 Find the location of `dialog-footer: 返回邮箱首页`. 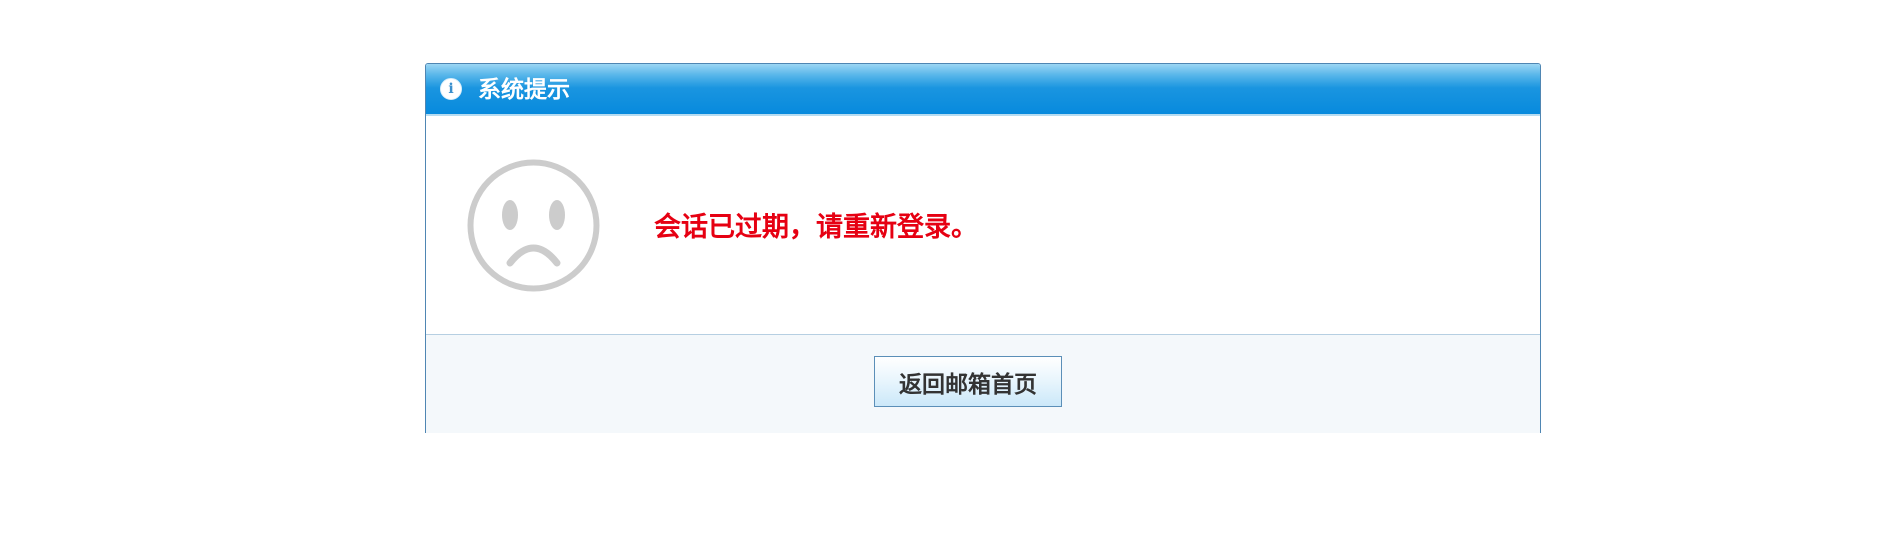

dialog-footer: 返回邮箱首页 is located at coordinates (983, 384).